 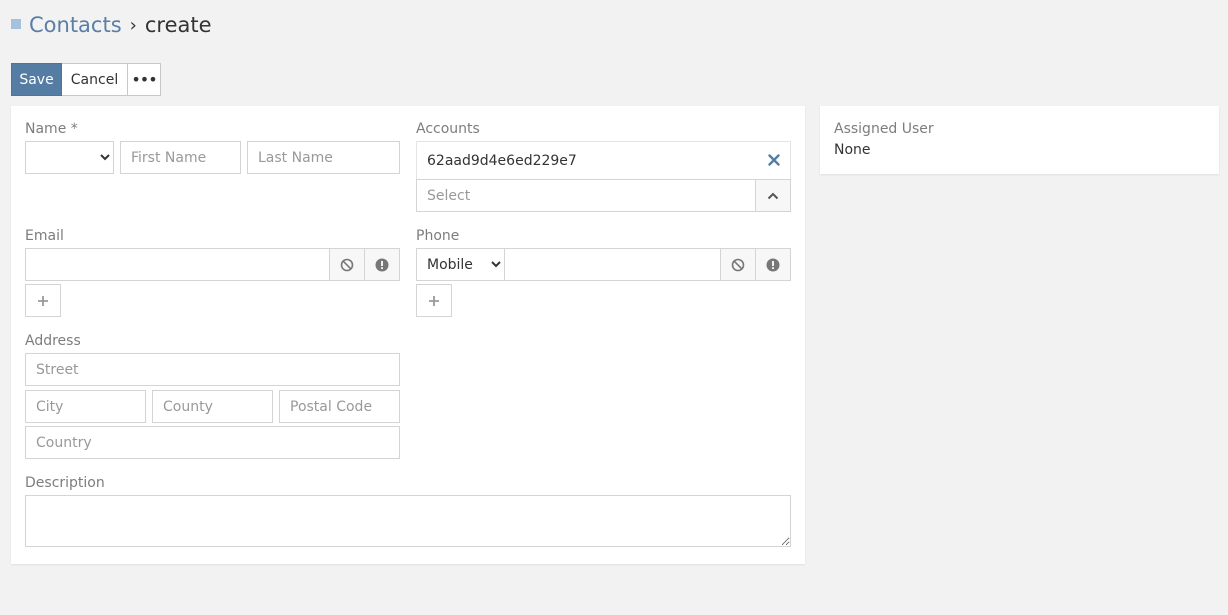 I want to click on assigned-user-panel: Assigned User None, so click(x=1019, y=140).